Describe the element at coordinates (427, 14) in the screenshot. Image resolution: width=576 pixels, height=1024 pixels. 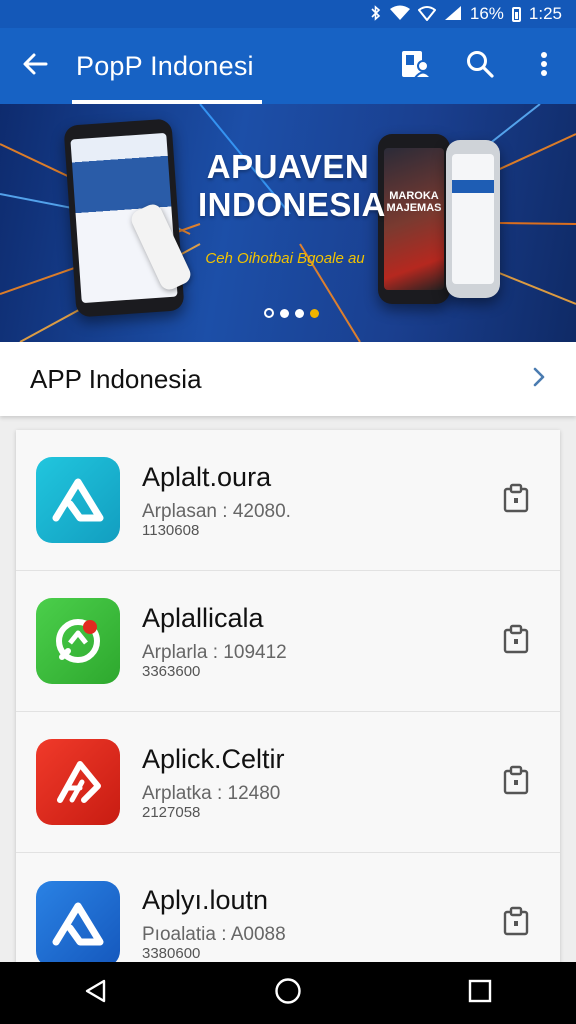
I see `wifi-signal-icon` at that location.